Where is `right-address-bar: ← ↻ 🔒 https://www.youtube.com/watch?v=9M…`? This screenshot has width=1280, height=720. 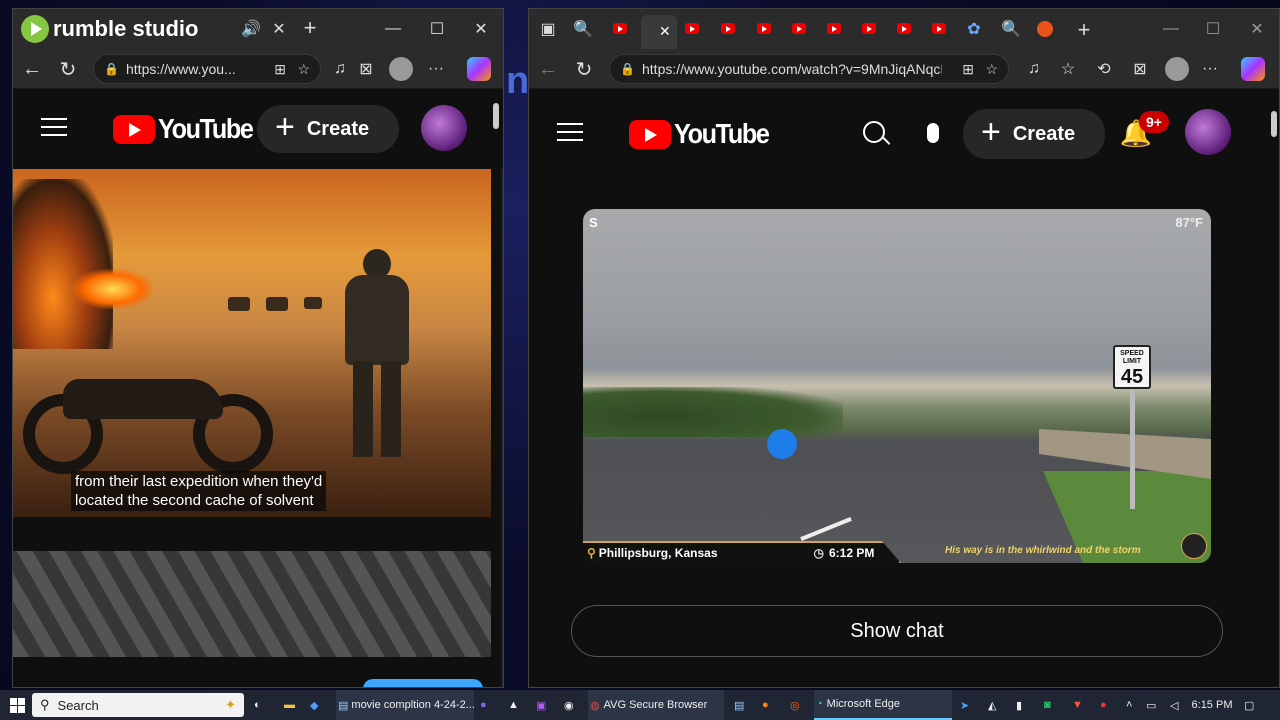 right-address-bar: ← ↻ 🔒 https://www.youtube.com/watch?v=9M… is located at coordinates (904, 69).